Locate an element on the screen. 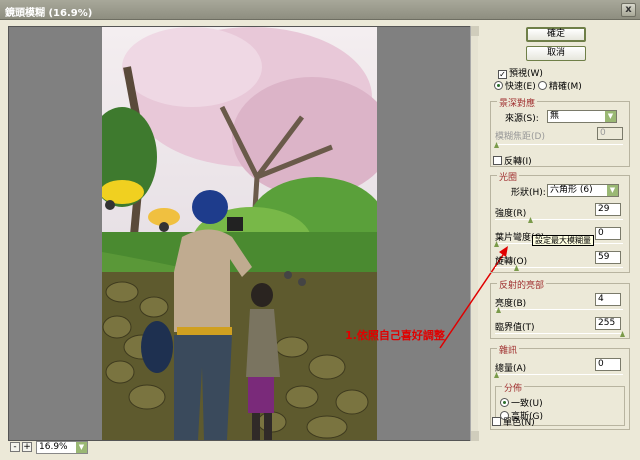 The width and height of the screenshot is (640, 460). ok-button: 確定 is located at coordinates (556, 34).